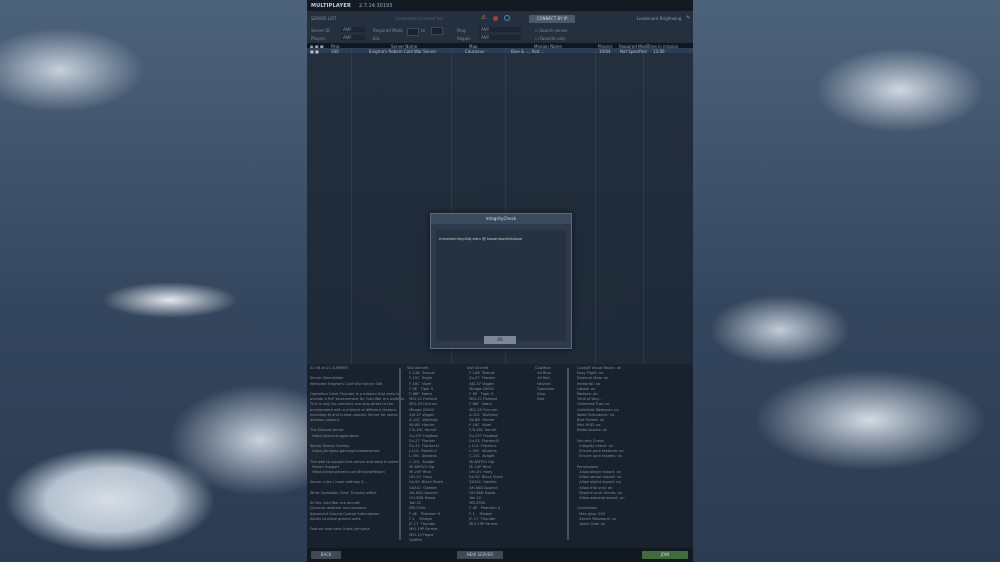  I want to click on new-server-button: NEW SERVER, so click(480, 555).